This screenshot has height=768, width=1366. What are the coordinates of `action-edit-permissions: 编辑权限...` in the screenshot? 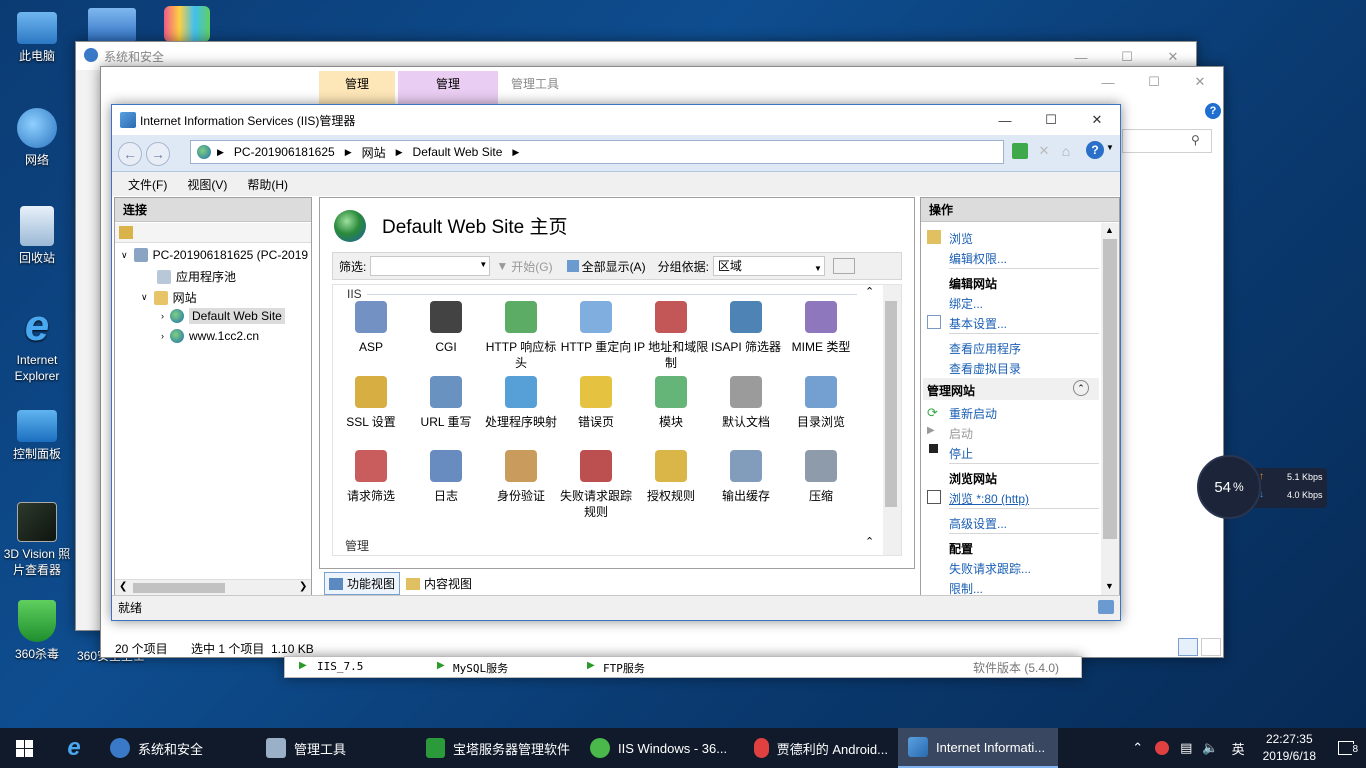 It's located at (978, 258).